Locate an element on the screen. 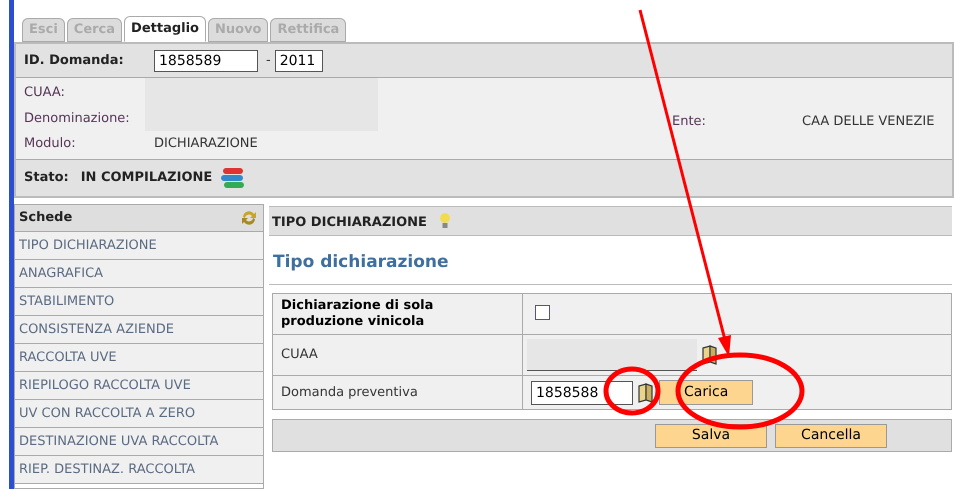 This screenshot has height=489, width=954. sidebar-item: UV CON RACCOLTA A ZERO is located at coordinates (139, 414).